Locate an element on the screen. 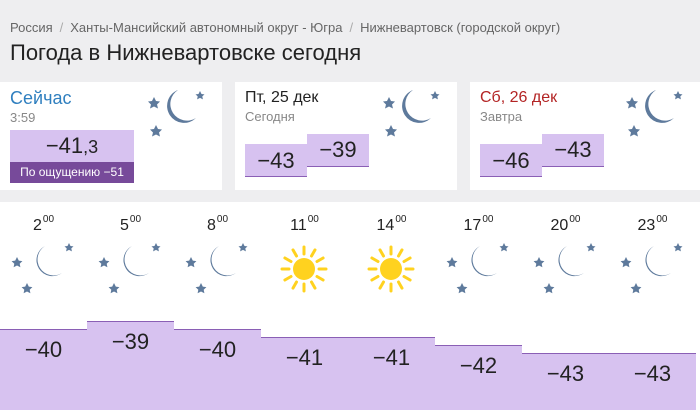 This screenshot has width=700, height=410. hour-temperature-bar: −42 is located at coordinates (478, 377).